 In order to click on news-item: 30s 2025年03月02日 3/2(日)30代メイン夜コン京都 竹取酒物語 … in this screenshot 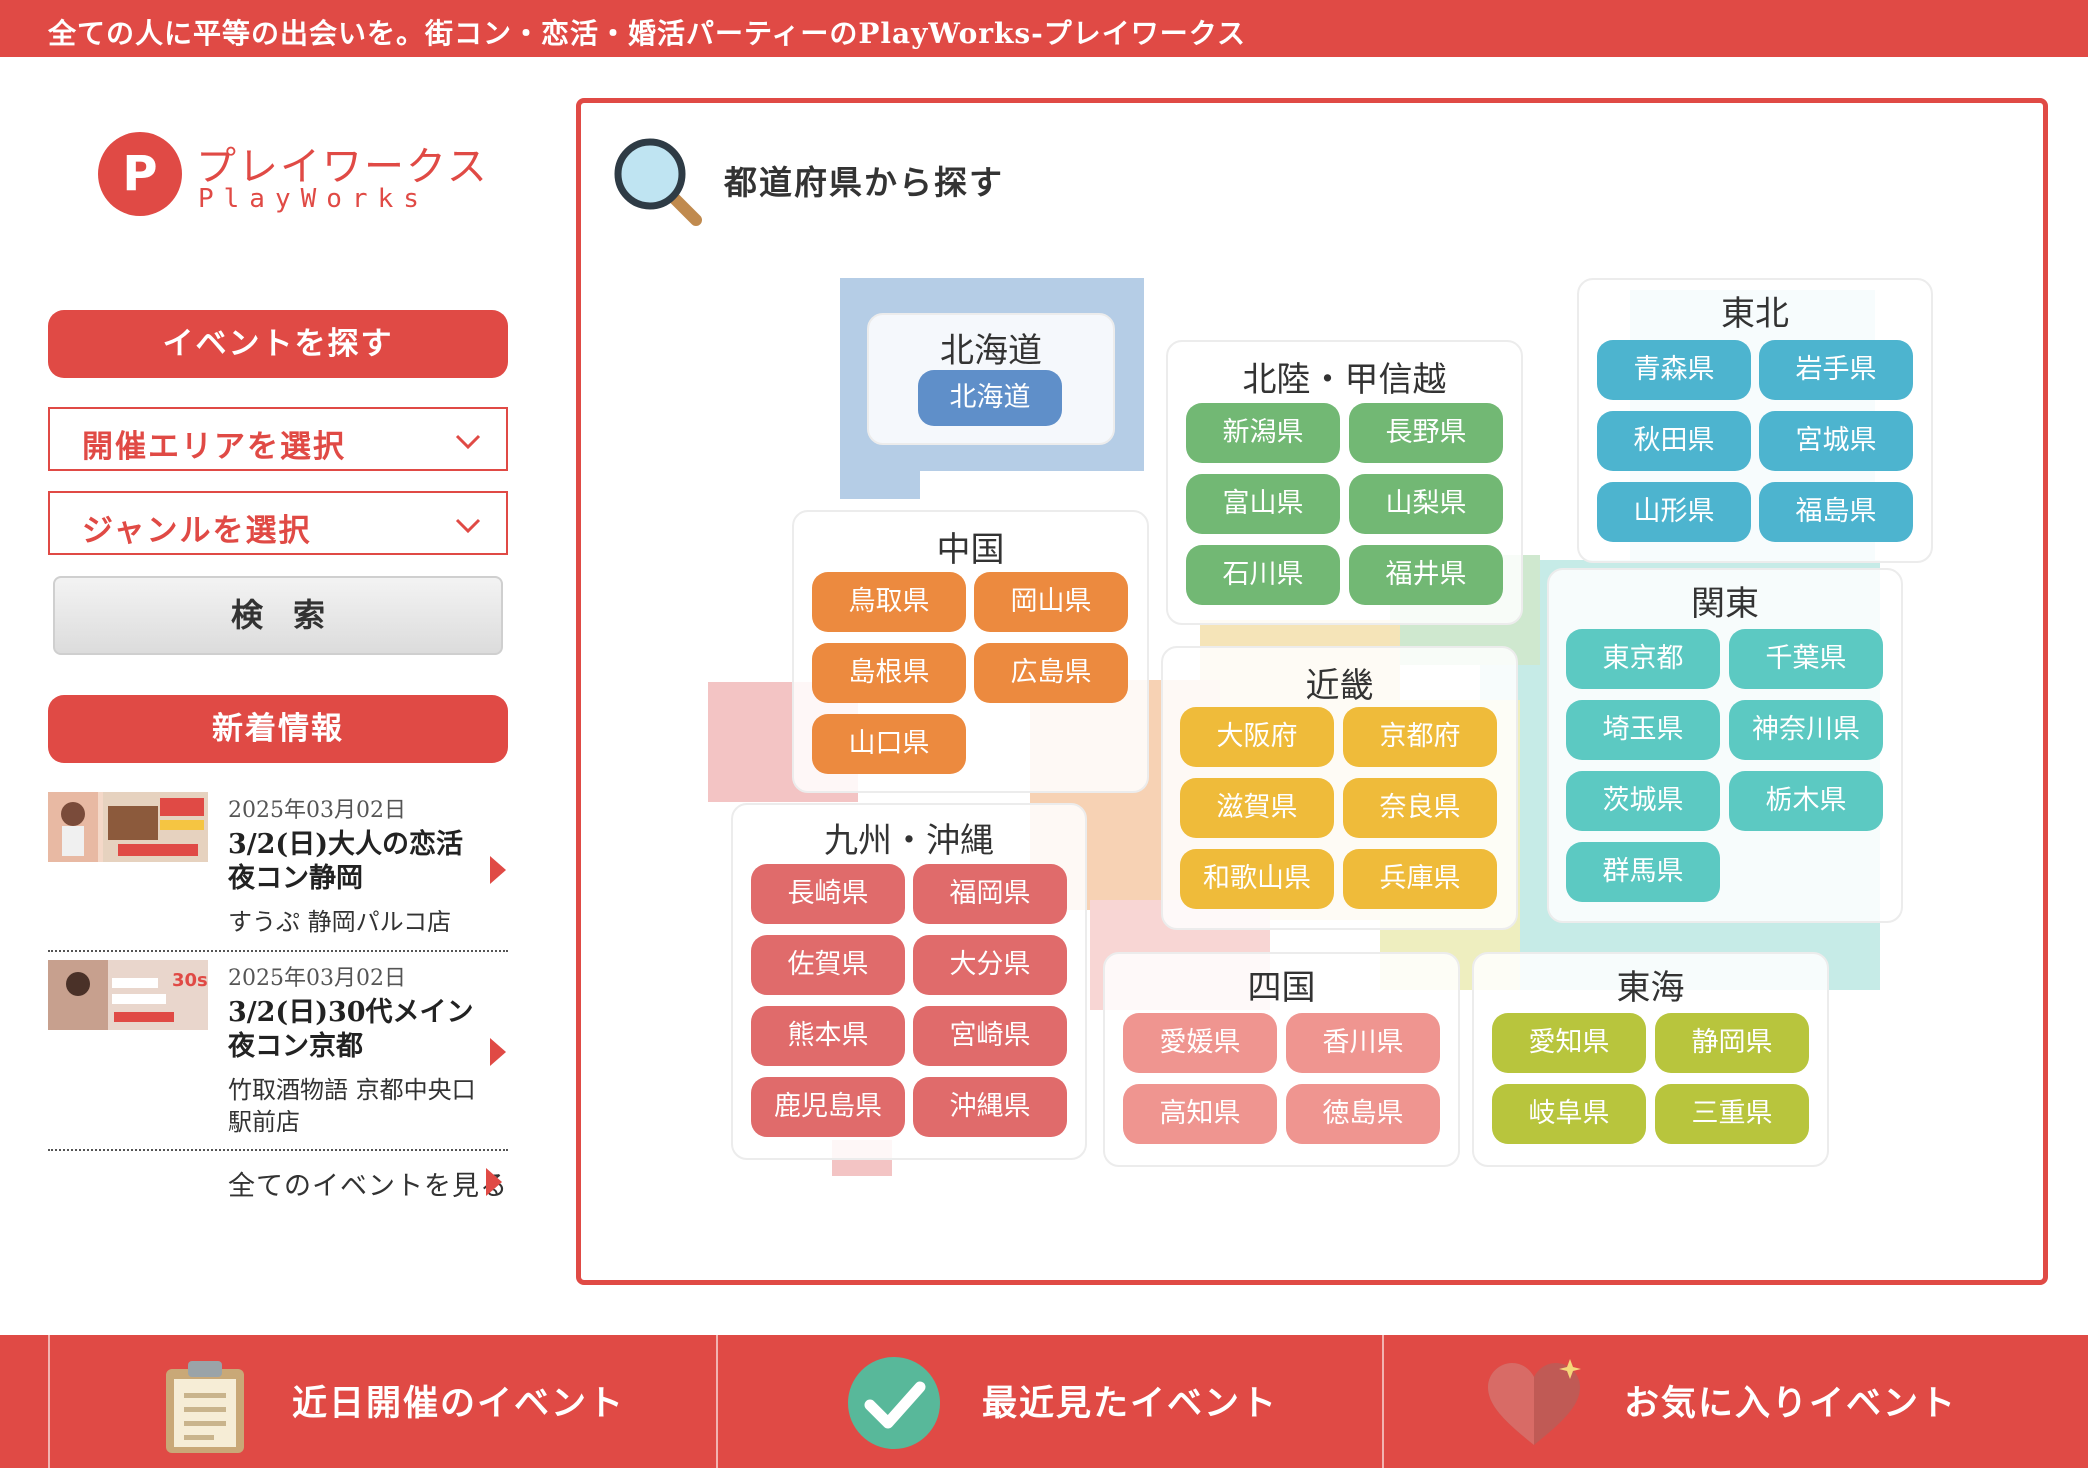, I will do `click(278, 1055)`.